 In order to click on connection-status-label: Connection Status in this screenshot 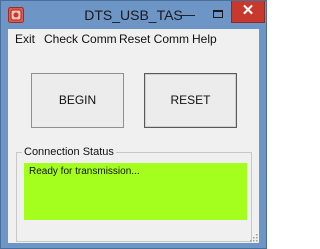, I will do `click(69, 152)`.